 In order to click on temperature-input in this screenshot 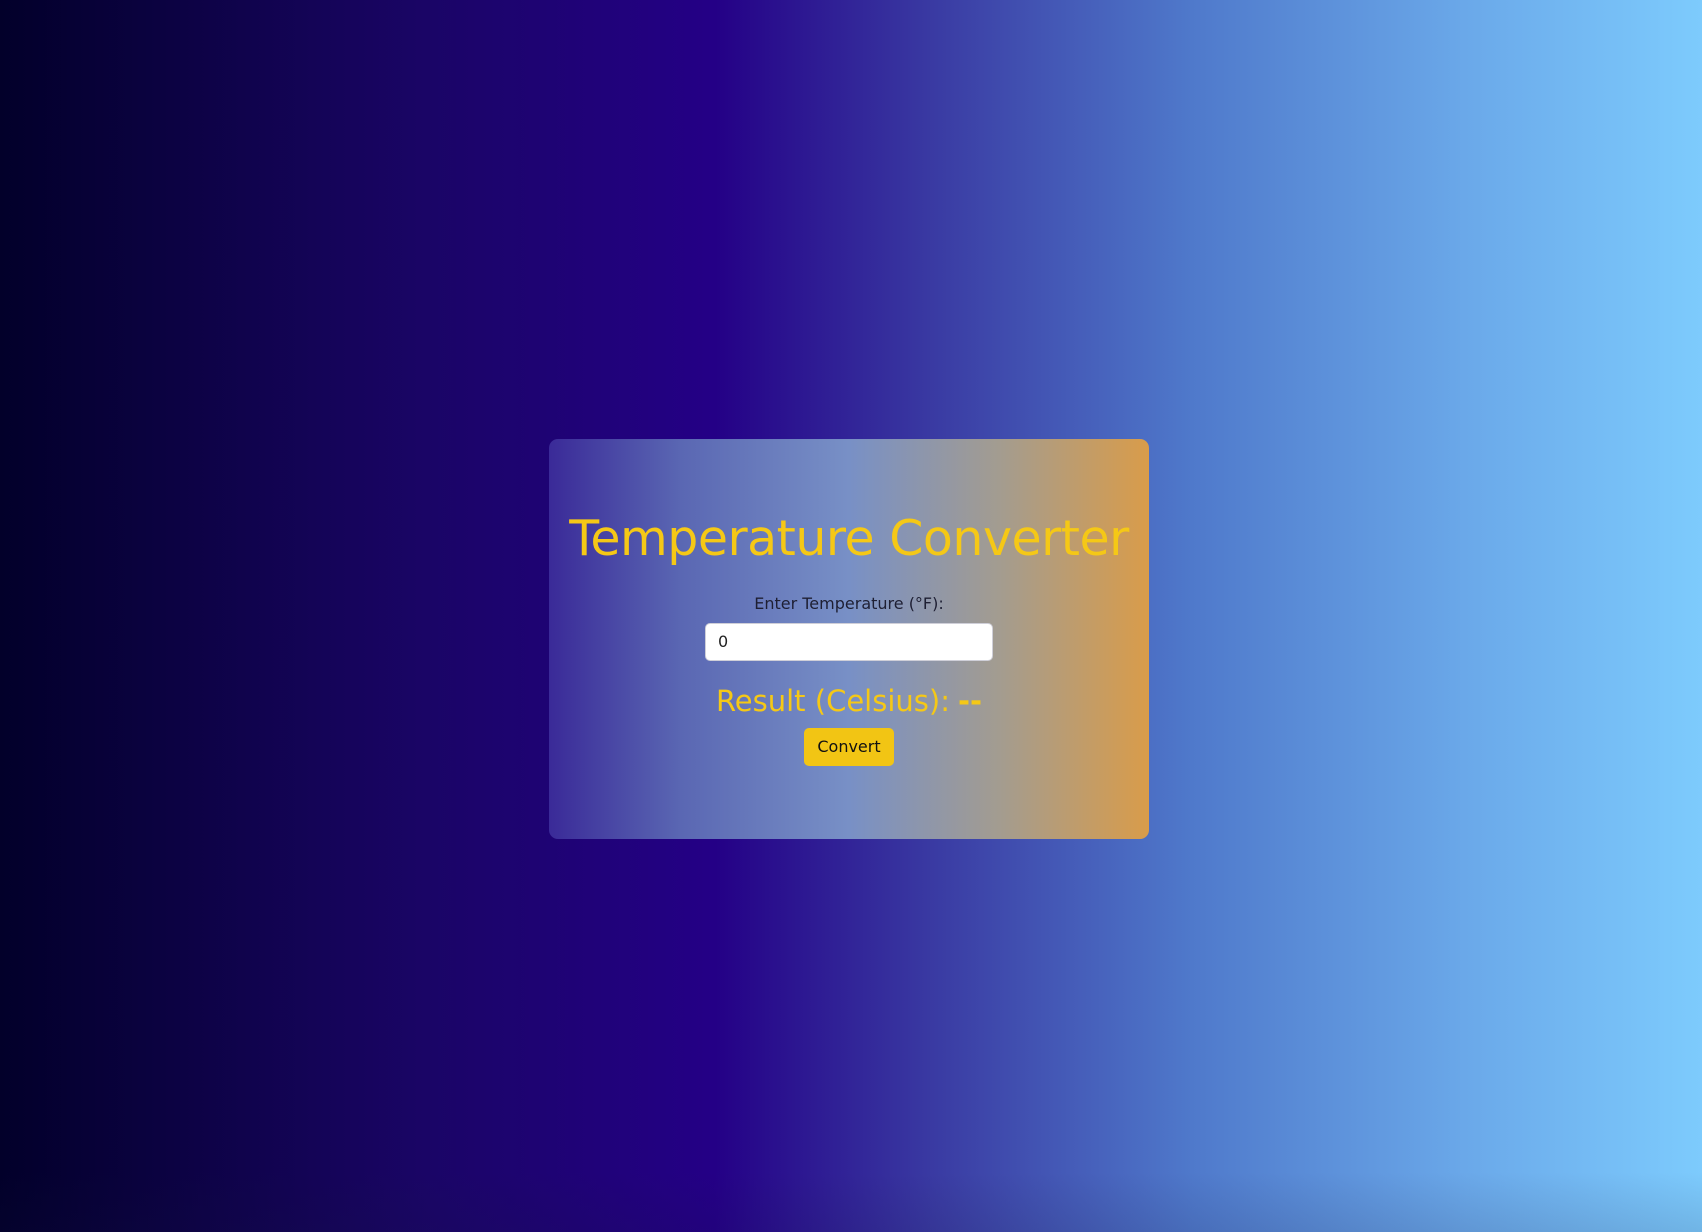, I will do `click(849, 641)`.